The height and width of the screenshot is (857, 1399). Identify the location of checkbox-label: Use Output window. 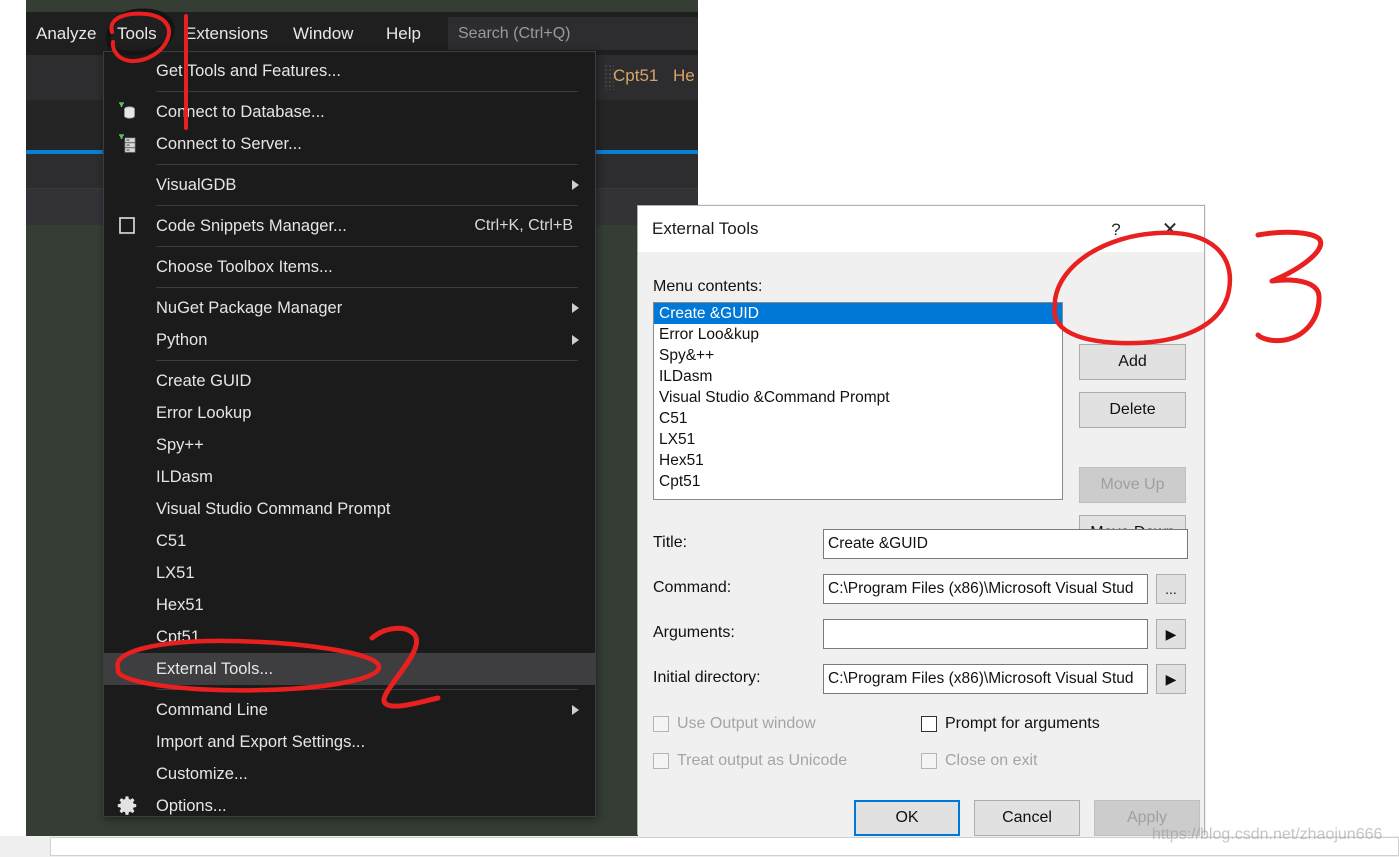
(746, 723).